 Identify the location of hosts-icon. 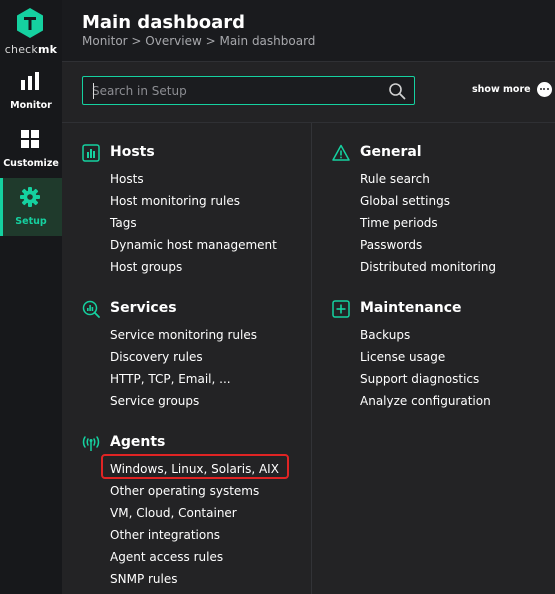
(91, 153).